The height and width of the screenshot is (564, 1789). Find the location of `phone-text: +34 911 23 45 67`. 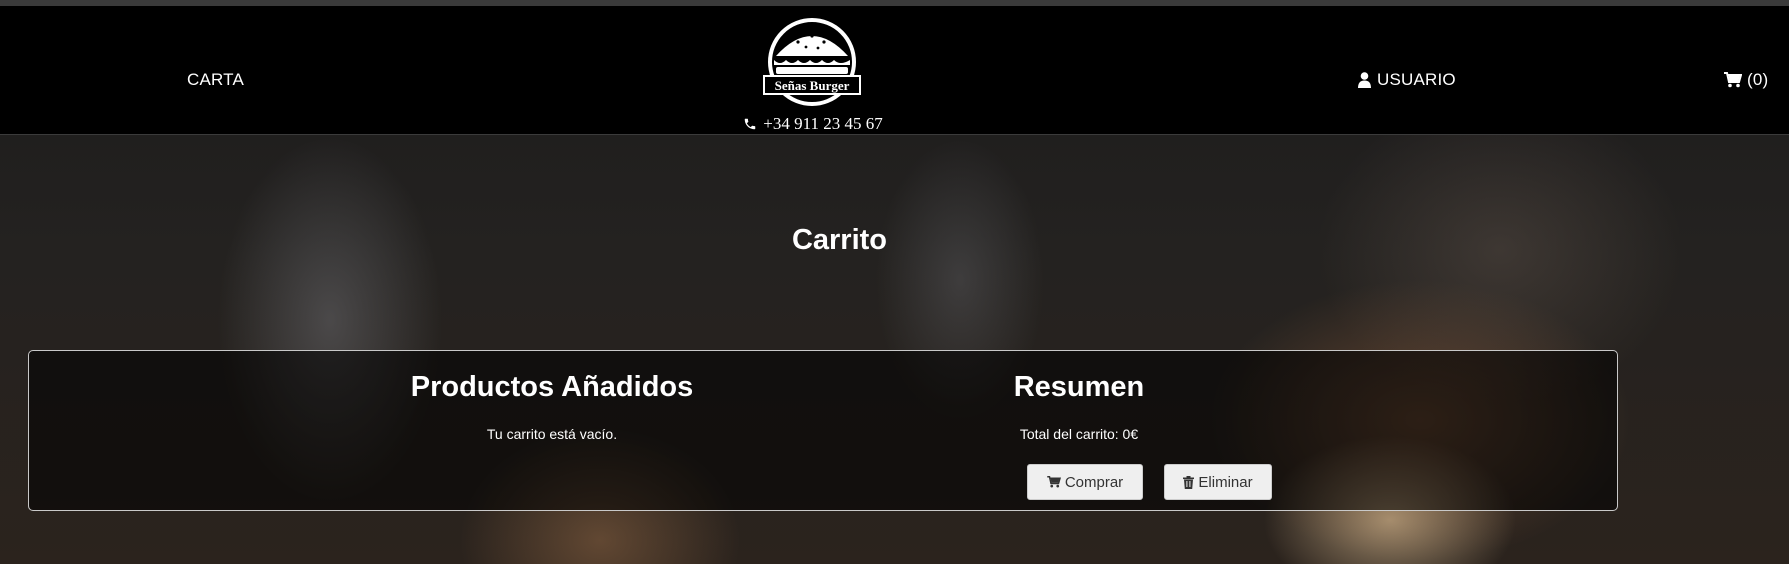

phone-text: +34 911 23 45 67 is located at coordinates (822, 124).